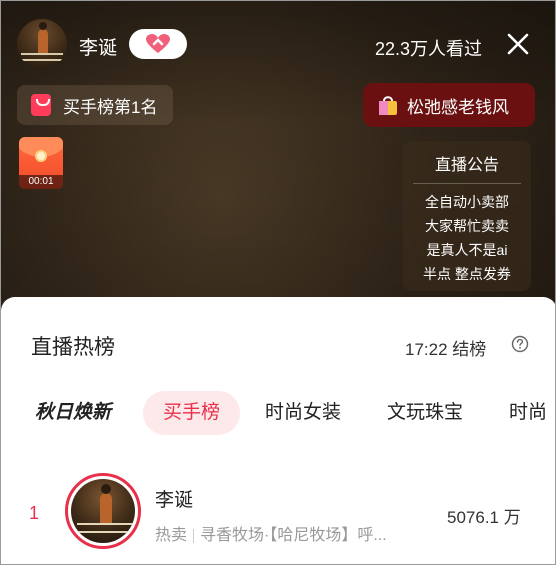 This screenshot has height=565, width=556. What do you see at coordinates (41, 156) in the screenshot?
I see `coin-icon` at bounding box center [41, 156].